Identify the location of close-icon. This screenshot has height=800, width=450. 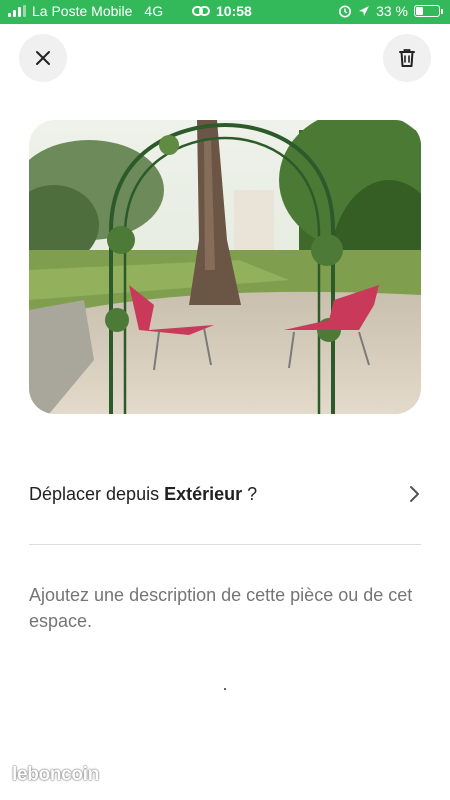
(43, 58).